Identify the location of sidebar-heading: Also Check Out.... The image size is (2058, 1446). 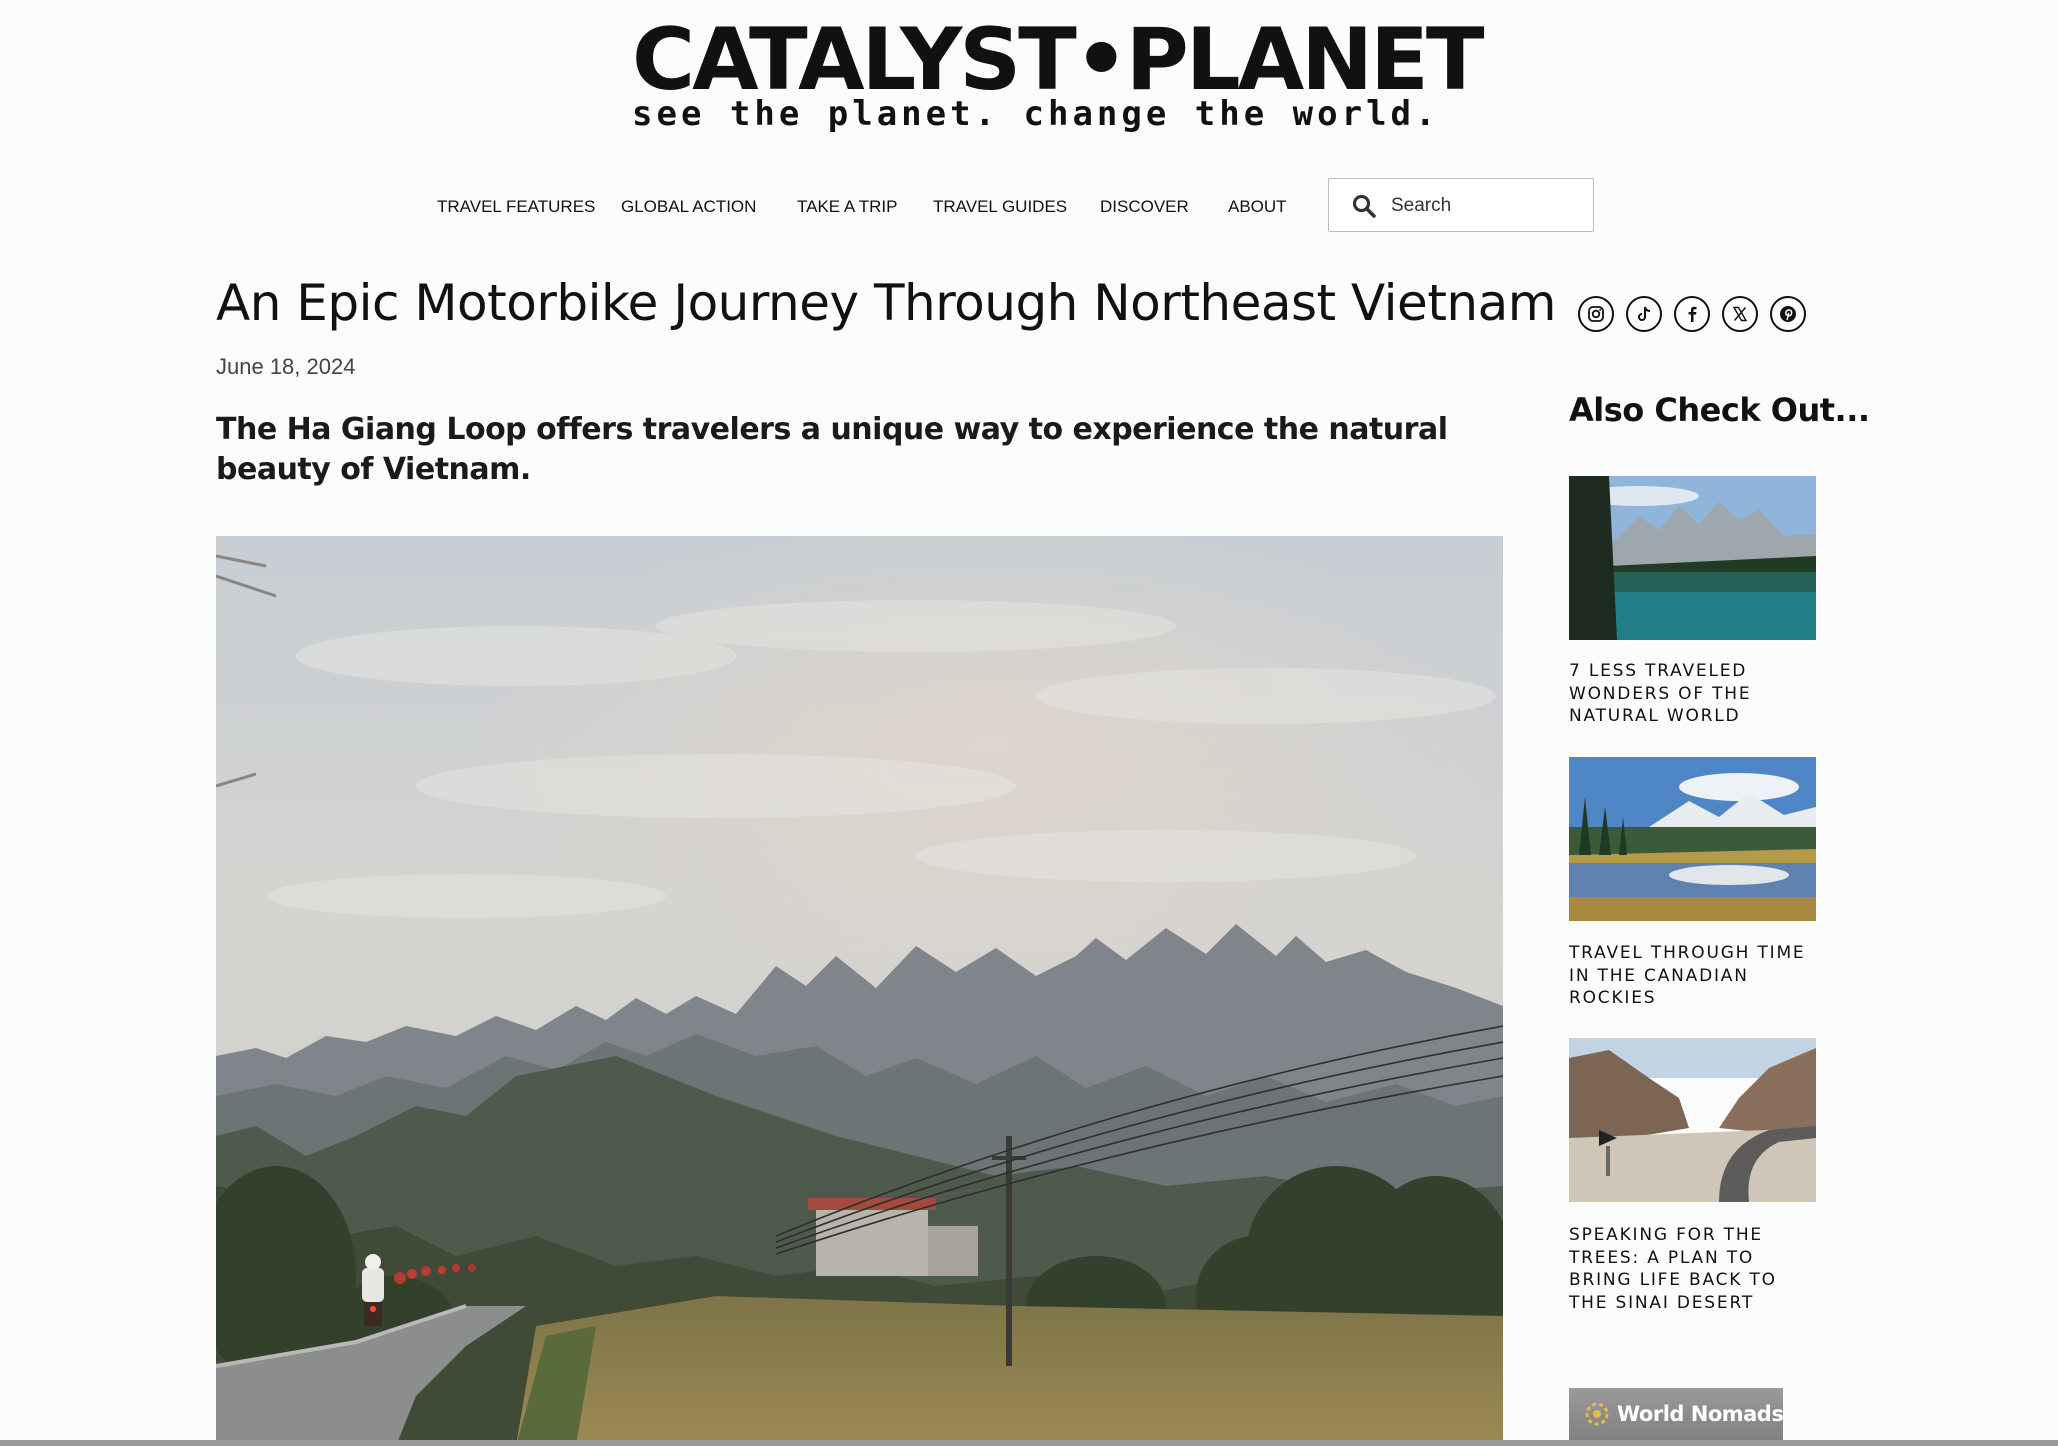
(1719, 410).